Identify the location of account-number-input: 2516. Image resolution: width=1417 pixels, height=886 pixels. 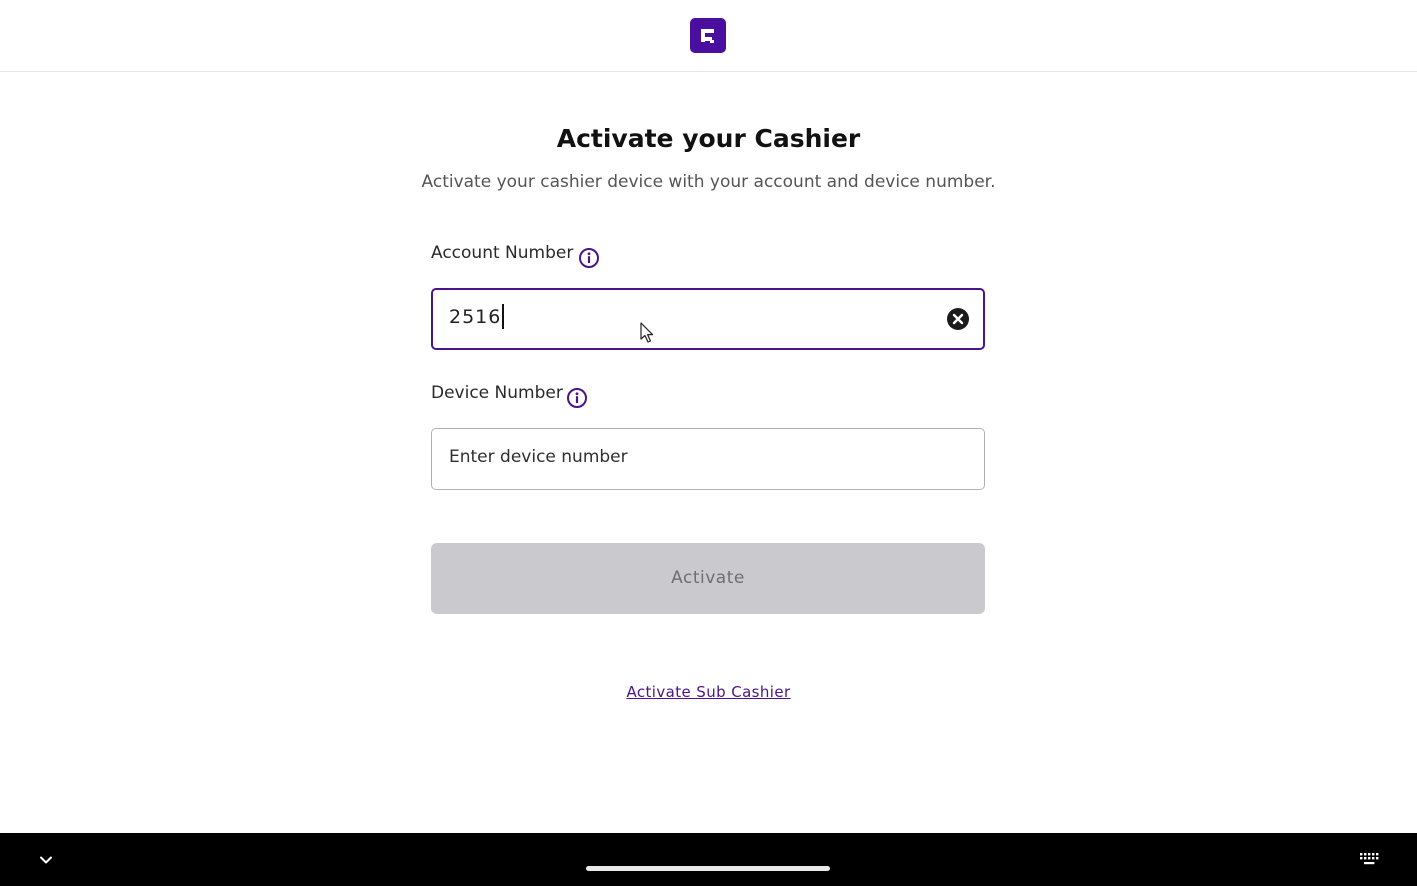
(708, 319).